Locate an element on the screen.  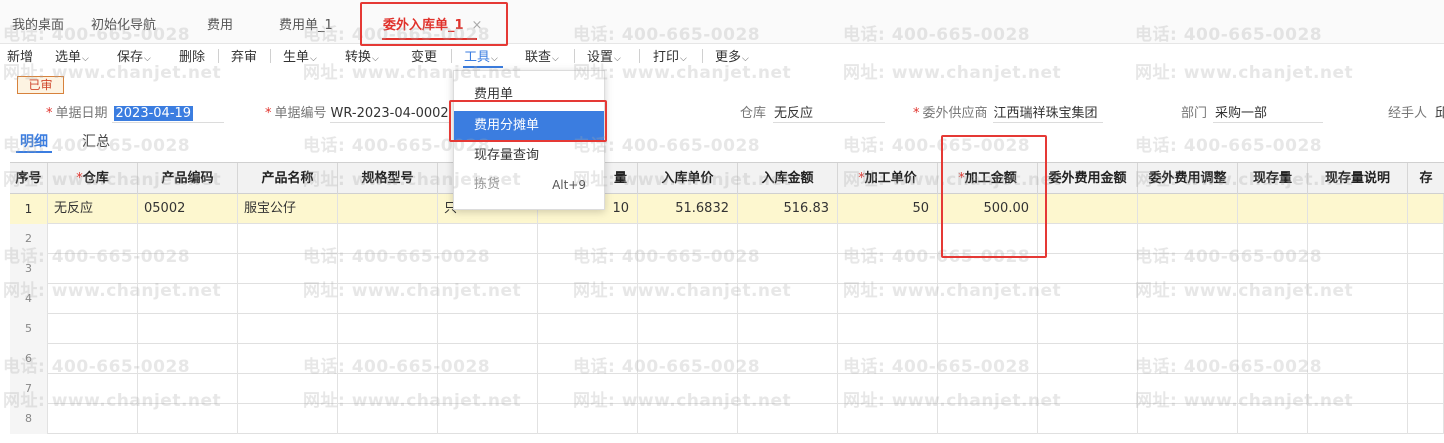
bill-number-value: WR-2023-04-0002 is located at coordinates (390, 113).